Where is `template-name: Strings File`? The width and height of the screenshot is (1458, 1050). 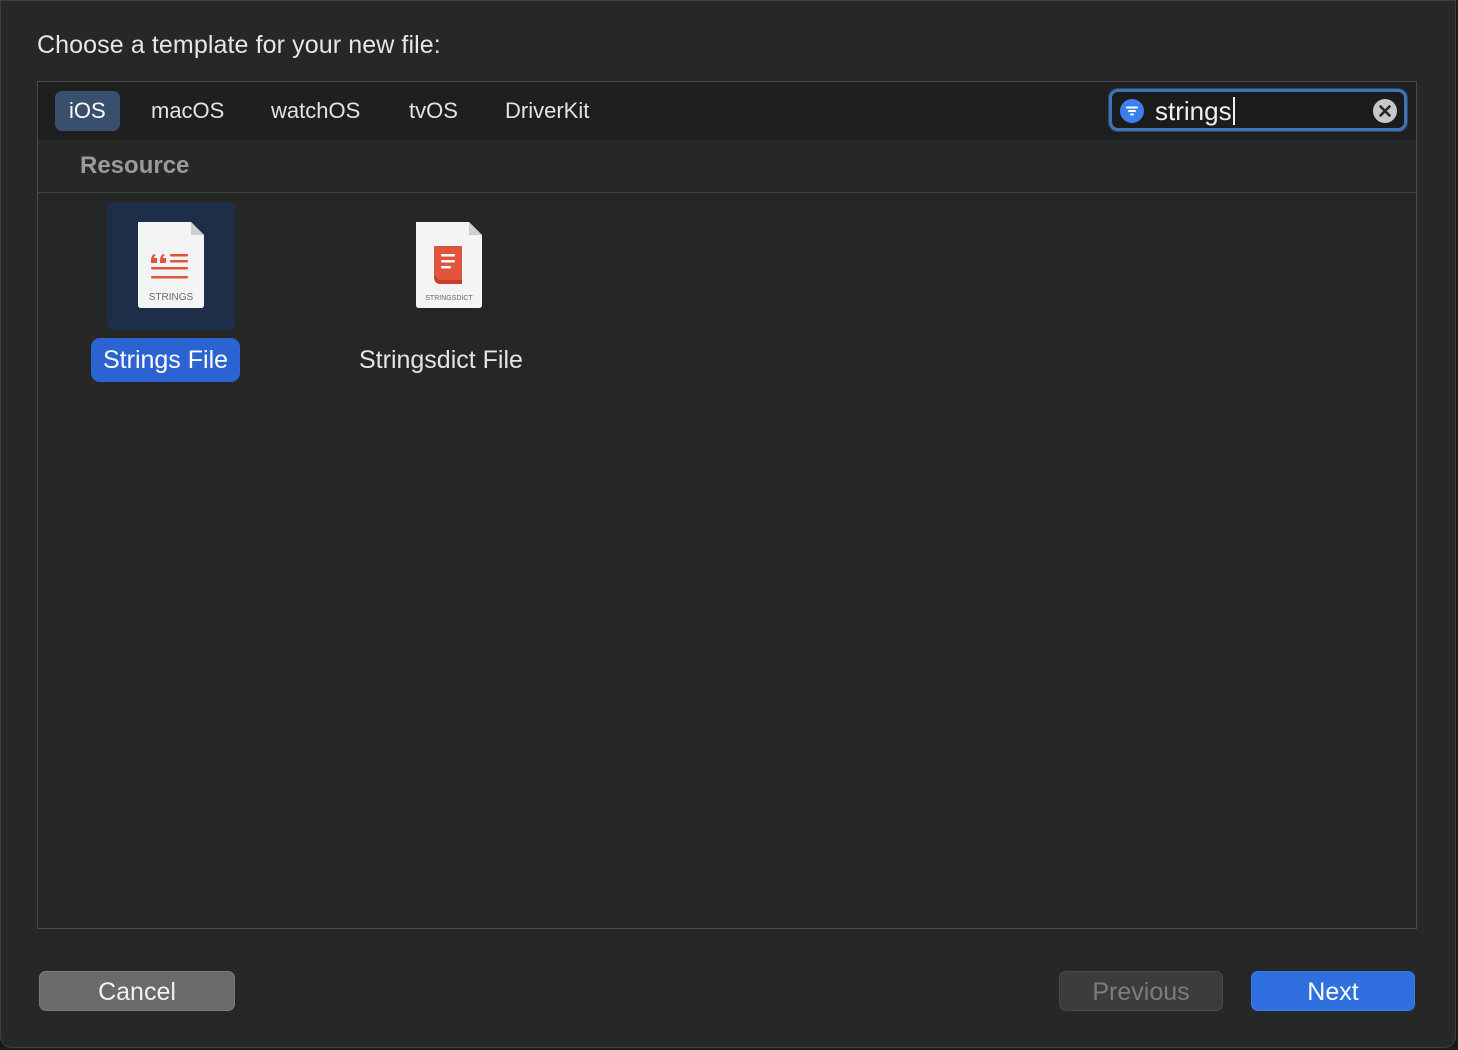
template-name: Strings File is located at coordinates (166, 360).